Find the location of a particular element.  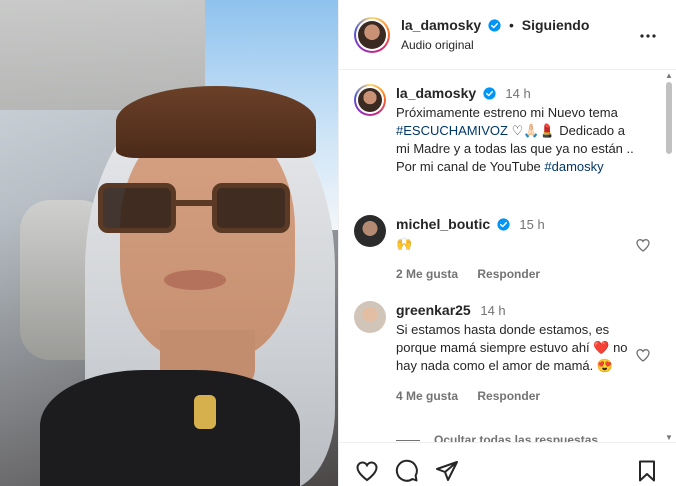

bookmark-icon is located at coordinates (647, 471).